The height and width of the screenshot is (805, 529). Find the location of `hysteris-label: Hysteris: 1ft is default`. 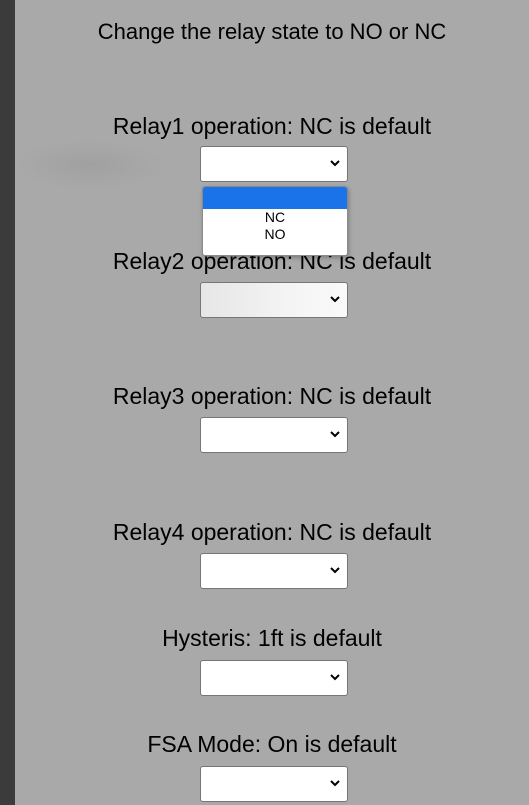

hysteris-label: Hysteris: 1ft is default is located at coordinates (272, 638).